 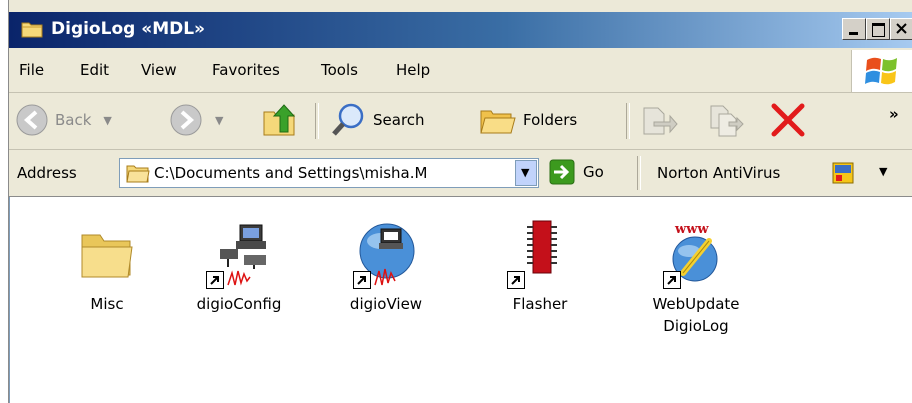 What do you see at coordinates (107, 304) in the screenshot?
I see `file-label: Misc` at bounding box center [107, 304].